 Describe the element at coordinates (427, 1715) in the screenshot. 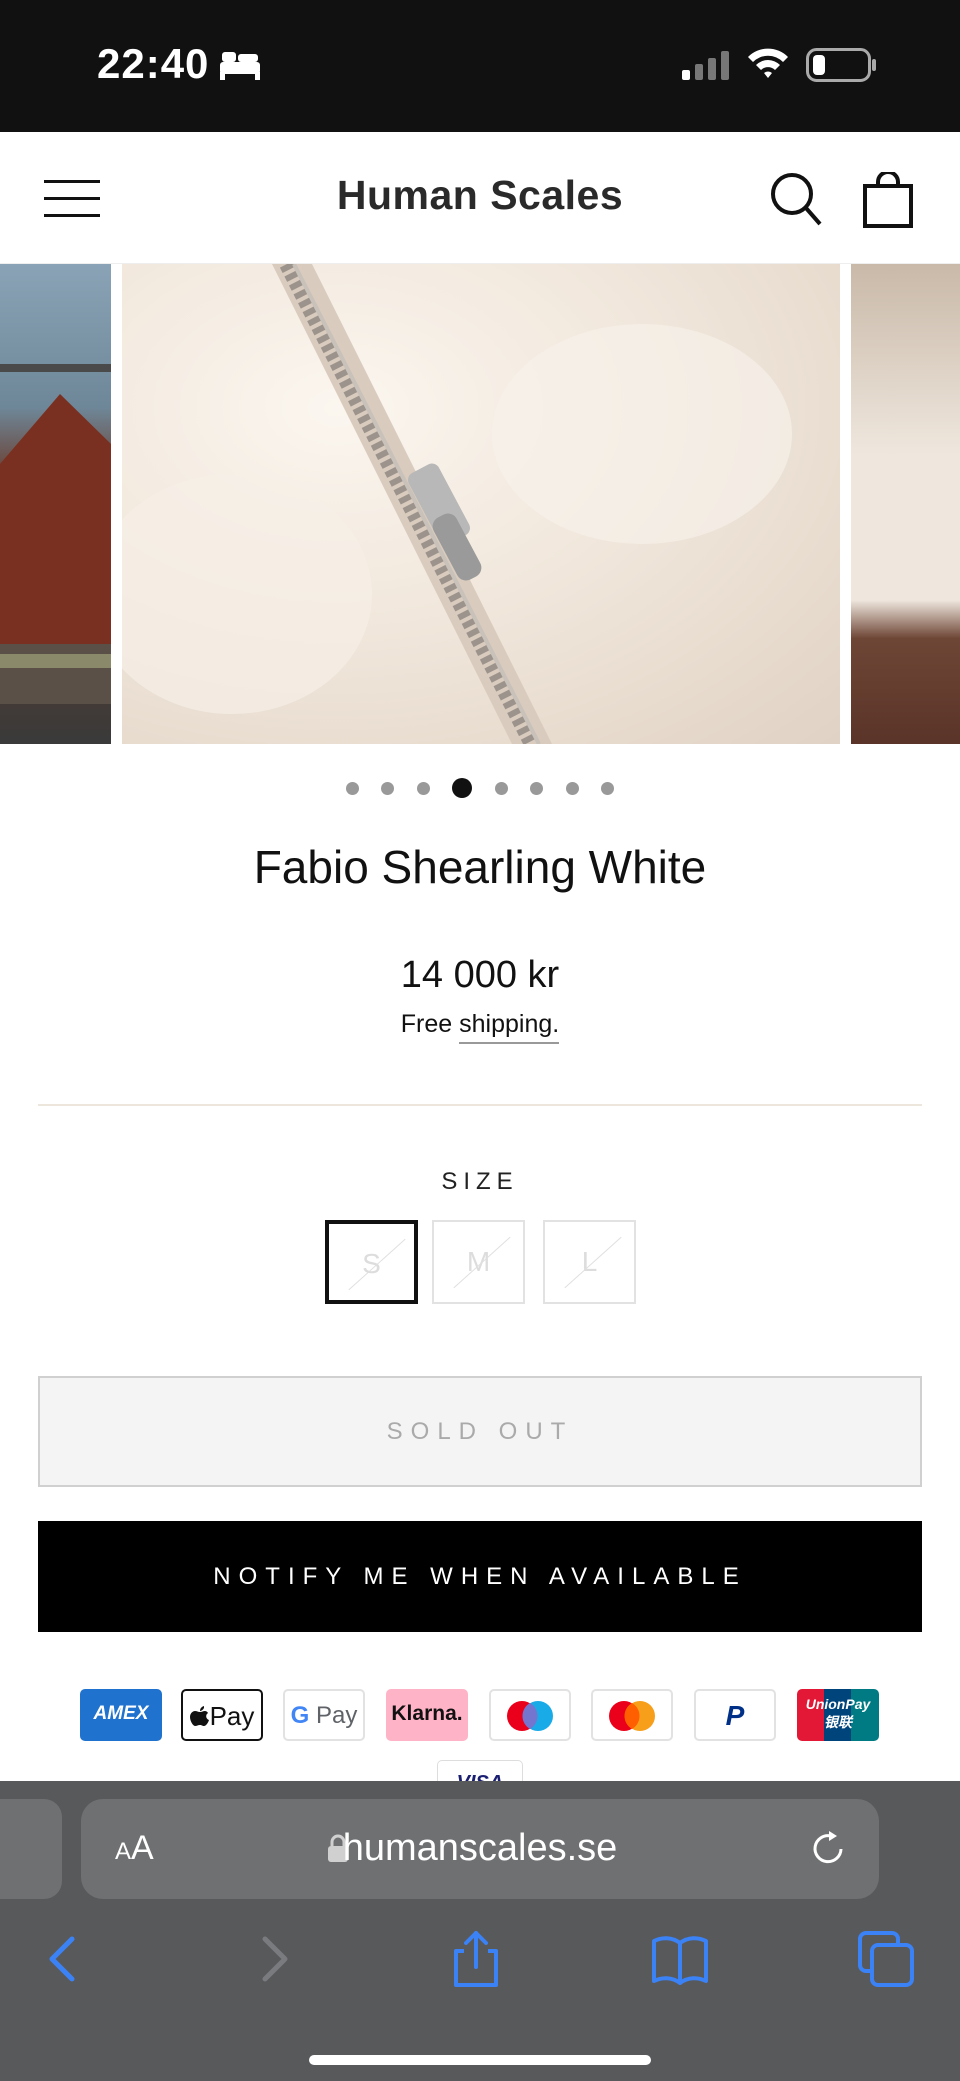

I see `klarna-icon: Klarna.` at that location.